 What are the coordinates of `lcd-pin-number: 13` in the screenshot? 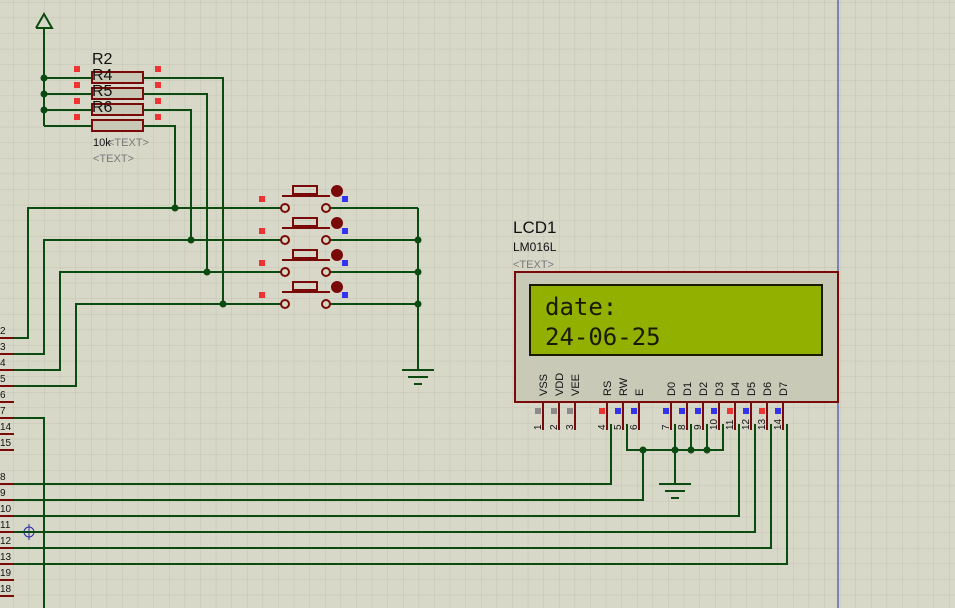 It's located at (762, 424).